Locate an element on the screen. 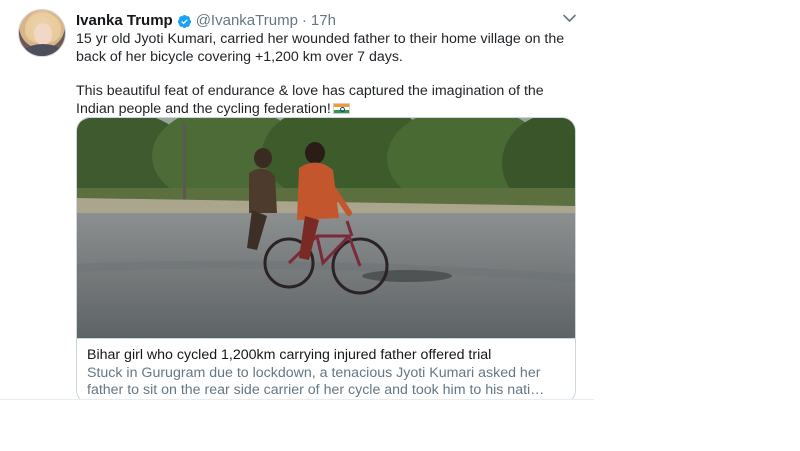 This screenshot has height=451, width=800. tweet-header: Ivanka Trump @IvankaTrump · 17h is located at coordinates (206, 21).